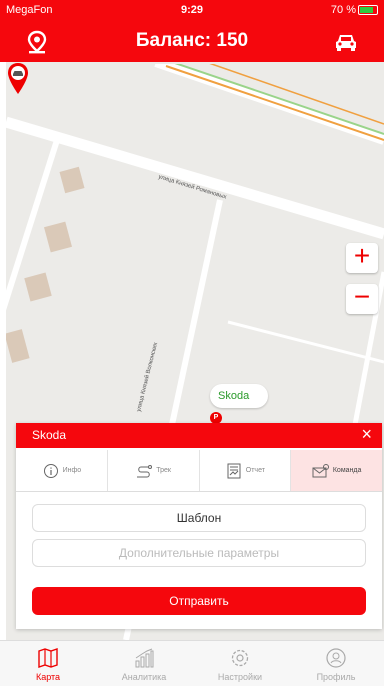 Image resolution: width=384 pixels, height=686 pixels. I want to click on status-time: 9:29, so click(192, 10).